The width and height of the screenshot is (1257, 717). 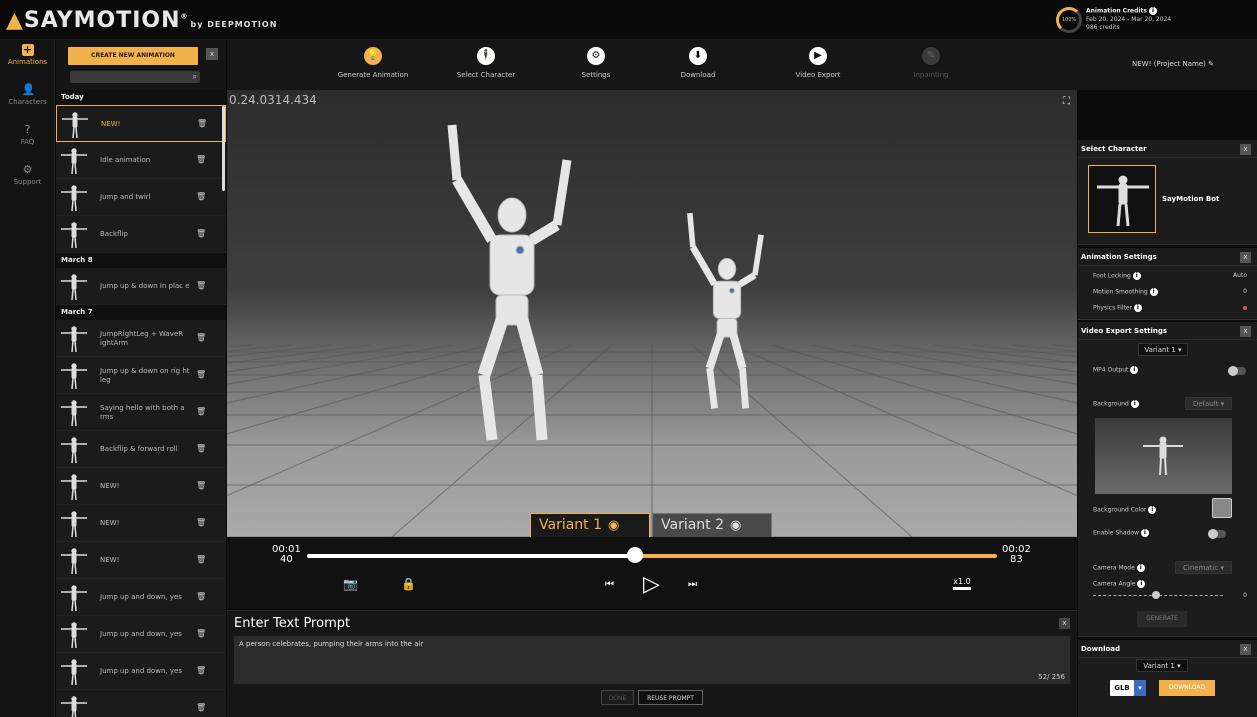 I want to click on tool-download: ⬇ Download, so click(x=698, y=63).